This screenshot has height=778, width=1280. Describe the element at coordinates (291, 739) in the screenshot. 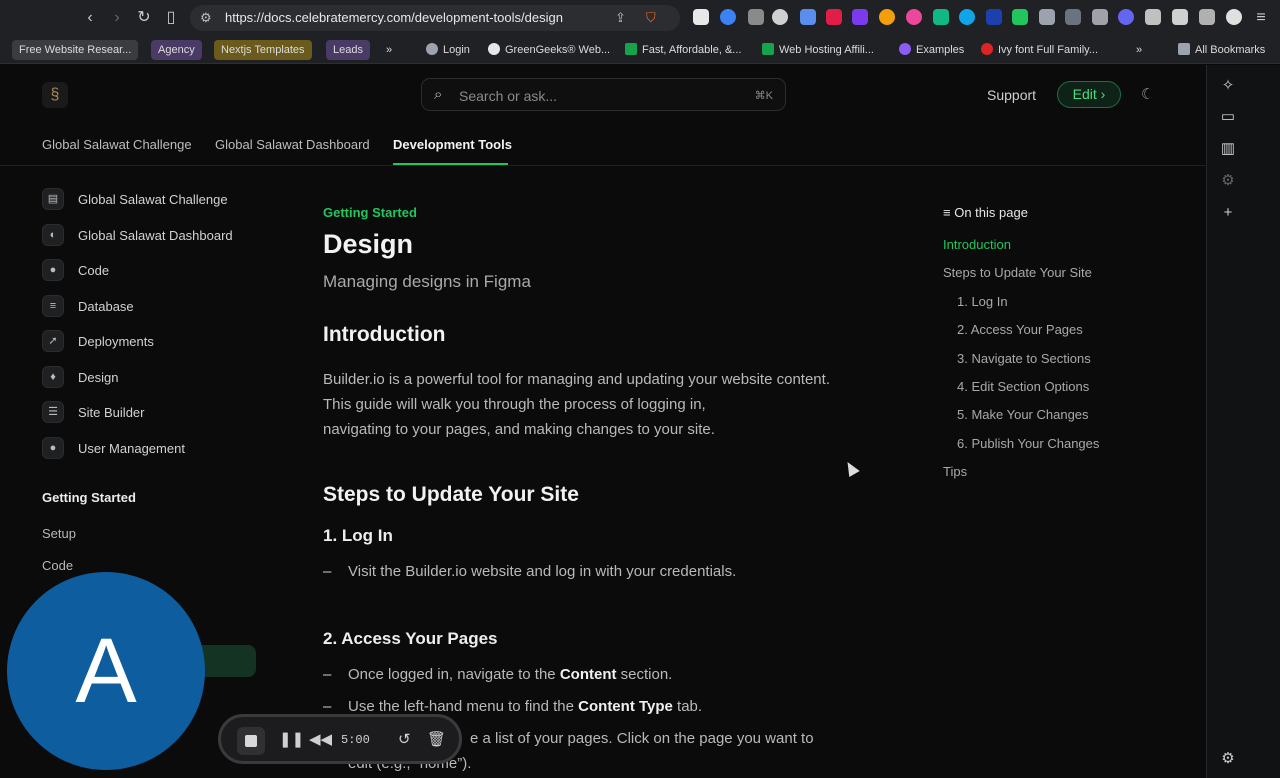

I see `pause-icon: ❚❚` at that location.